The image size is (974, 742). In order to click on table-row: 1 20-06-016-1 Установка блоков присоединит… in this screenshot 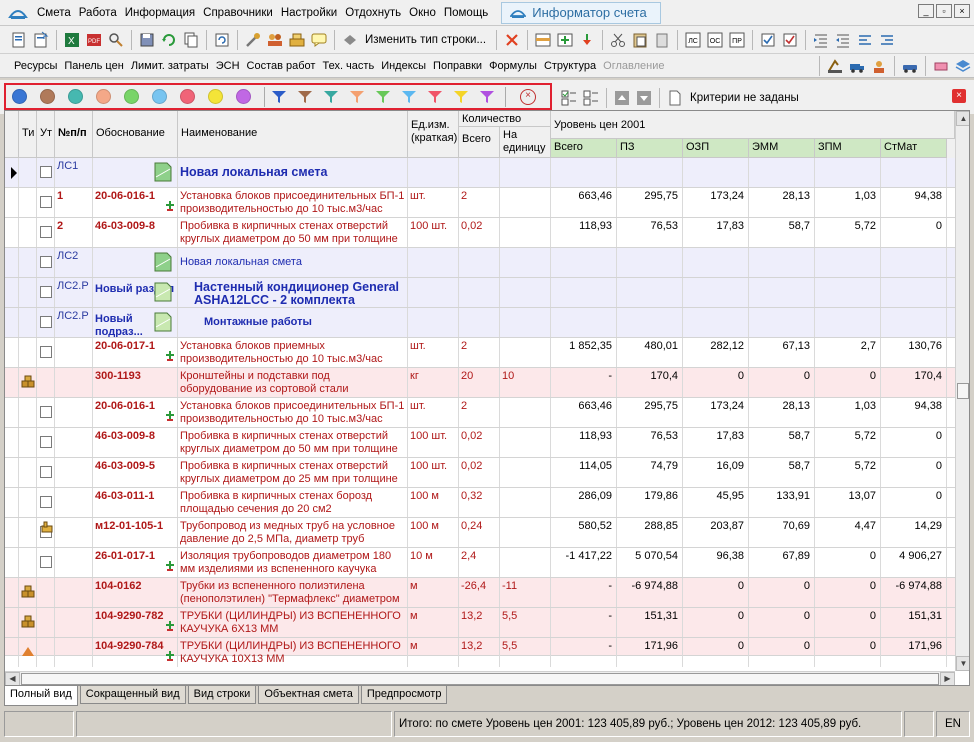, I will do `click(480, 203)`.